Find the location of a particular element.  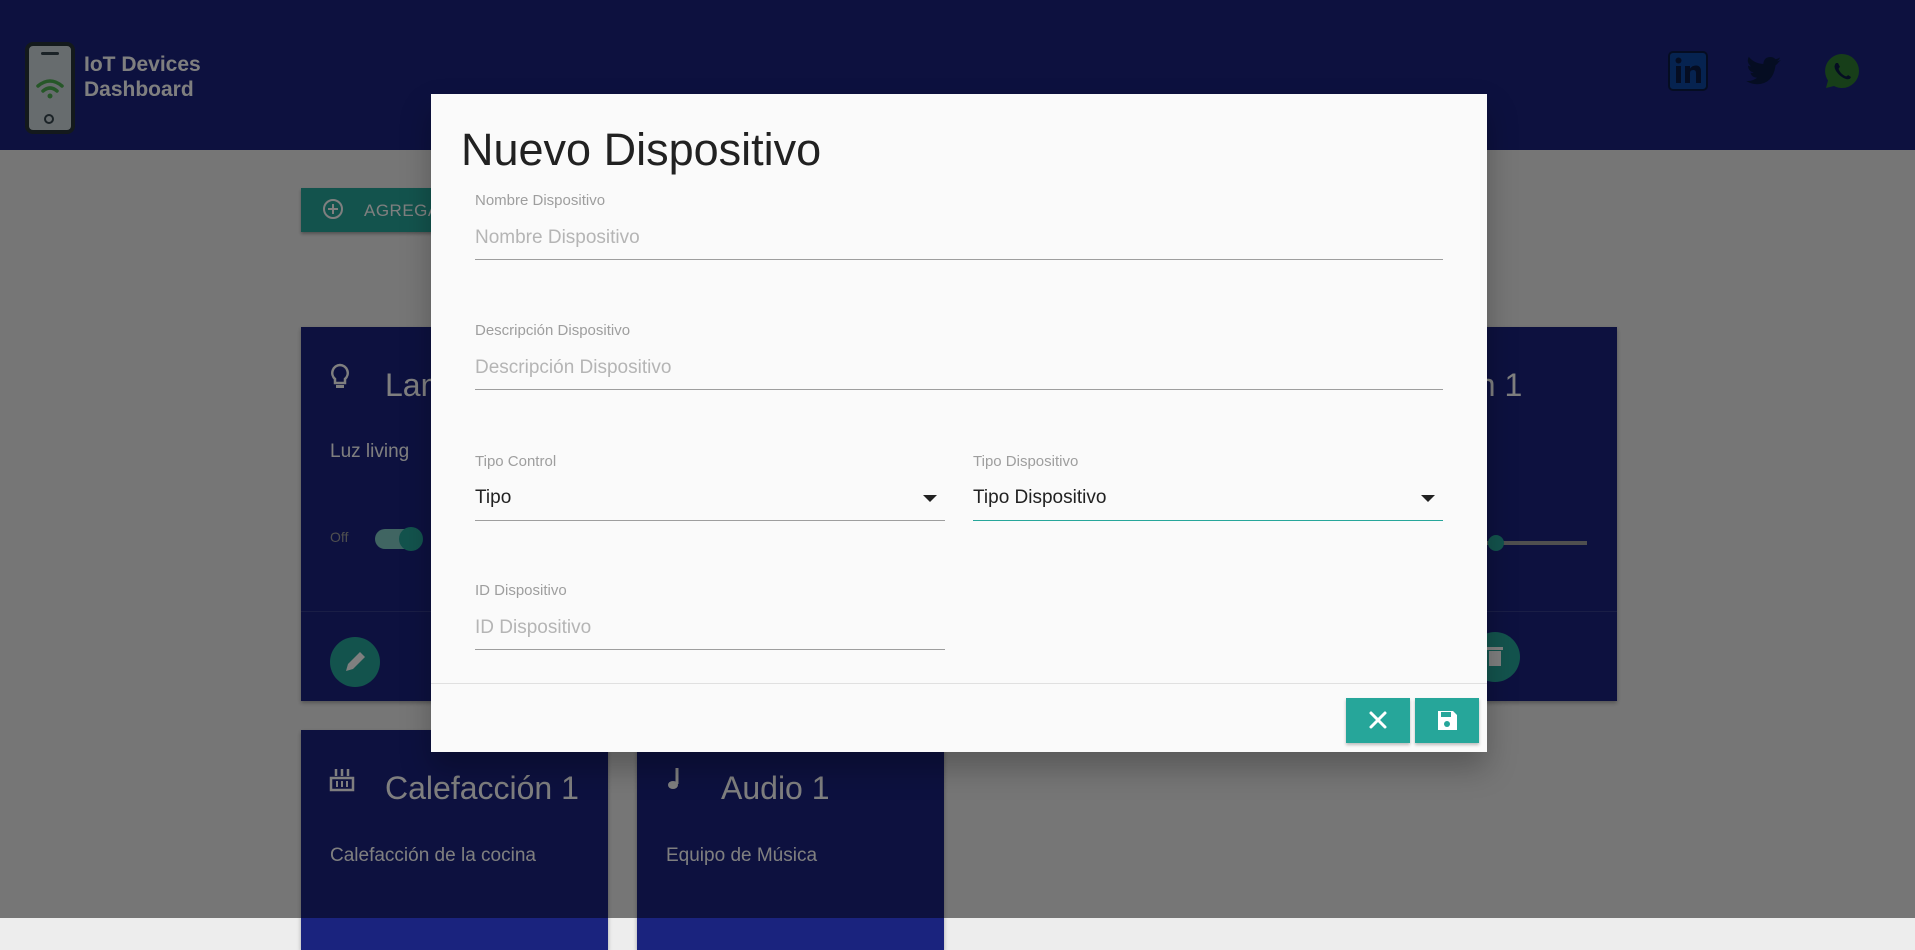

control-type-value: Tipo is located at coordinates (493, 497).